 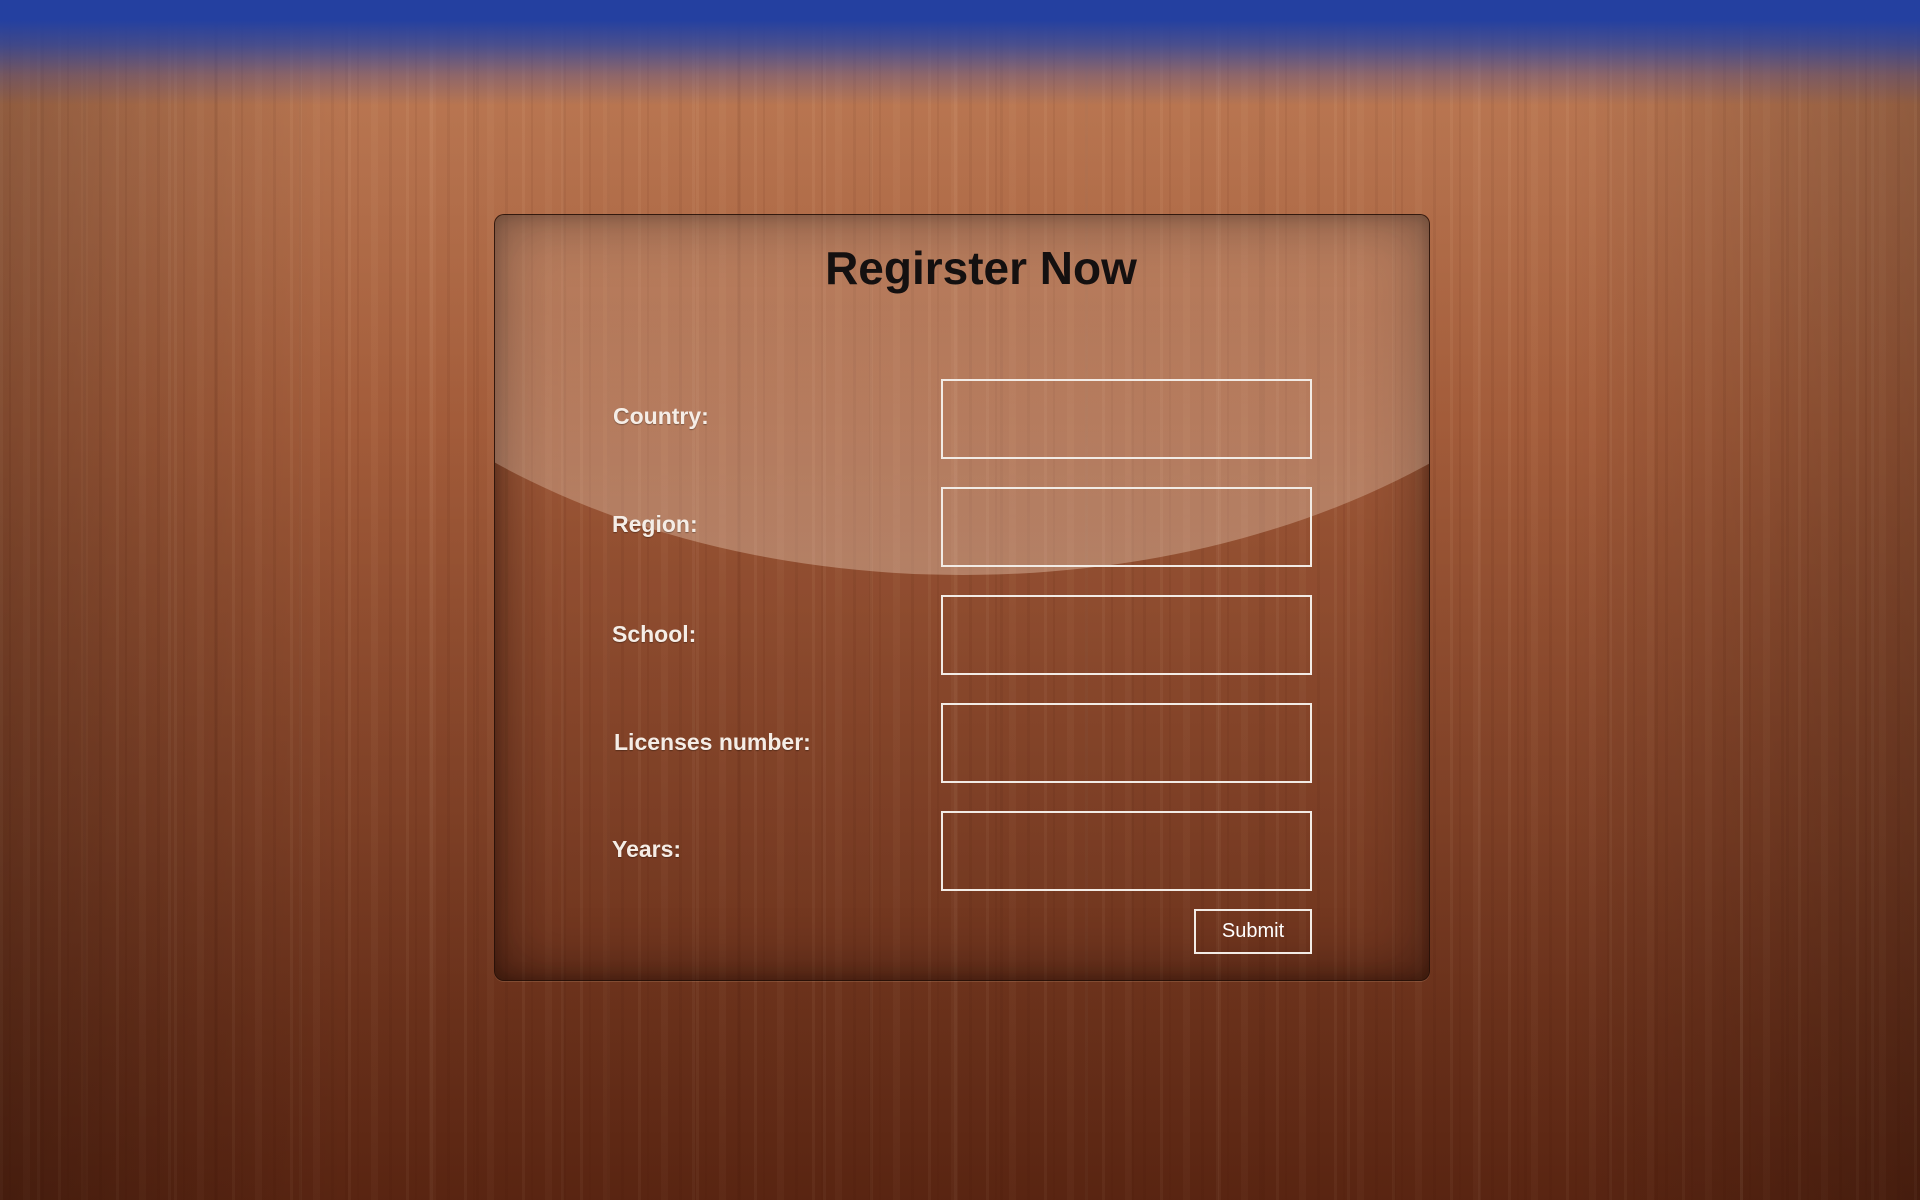 What do you see at coordinates (712, 742) in the screenshot?
I see `licenses-number-label: Licenses number:` at bounding box center [712, 742].